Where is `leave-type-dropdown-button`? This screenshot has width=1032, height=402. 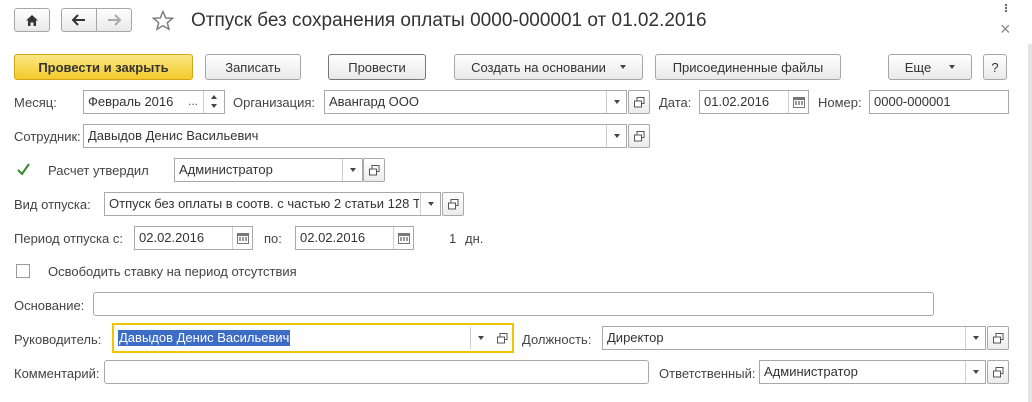 leave-type-dropdown-button is located at coordinates (430, 204).